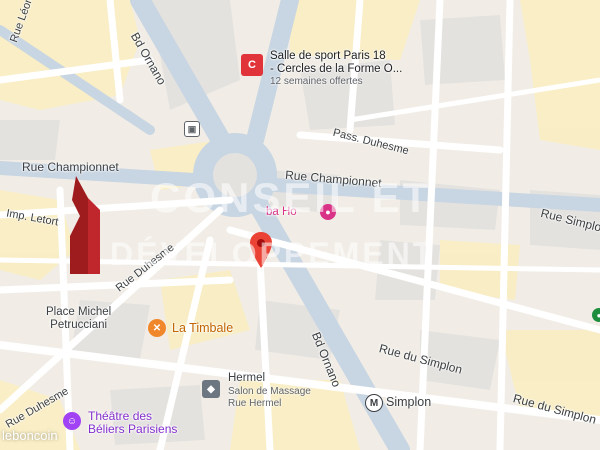 This screenshot has width=600, height=450. I want to click on source-watermark: leboncoin, so click(30, 435).